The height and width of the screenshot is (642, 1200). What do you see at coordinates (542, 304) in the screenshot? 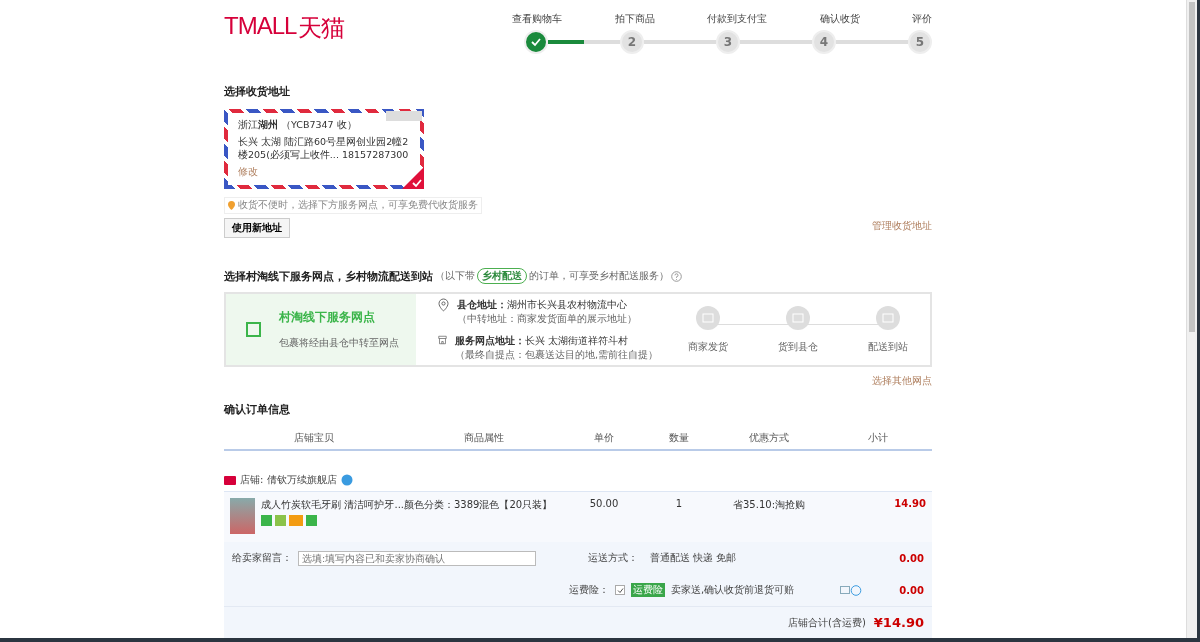
I see `address-line: 县仓地址：湖州市长兴县农村物流中心` at bounding box center [542, 304].